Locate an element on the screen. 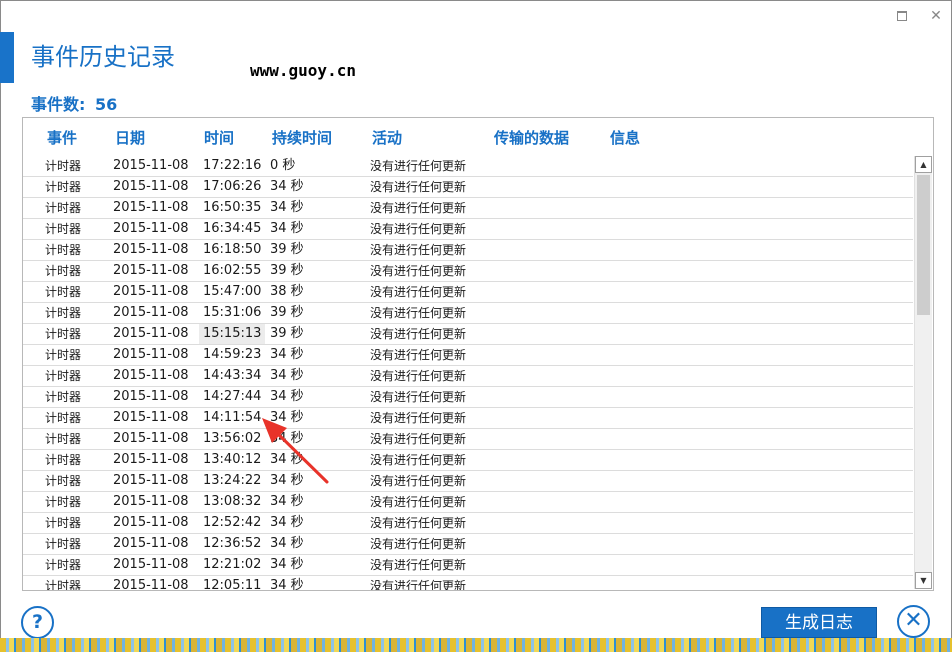 Image resolution: width=952 pixels, height=652 pixels. cell-time: 12:05:11 is located at coordinates (232, 584).